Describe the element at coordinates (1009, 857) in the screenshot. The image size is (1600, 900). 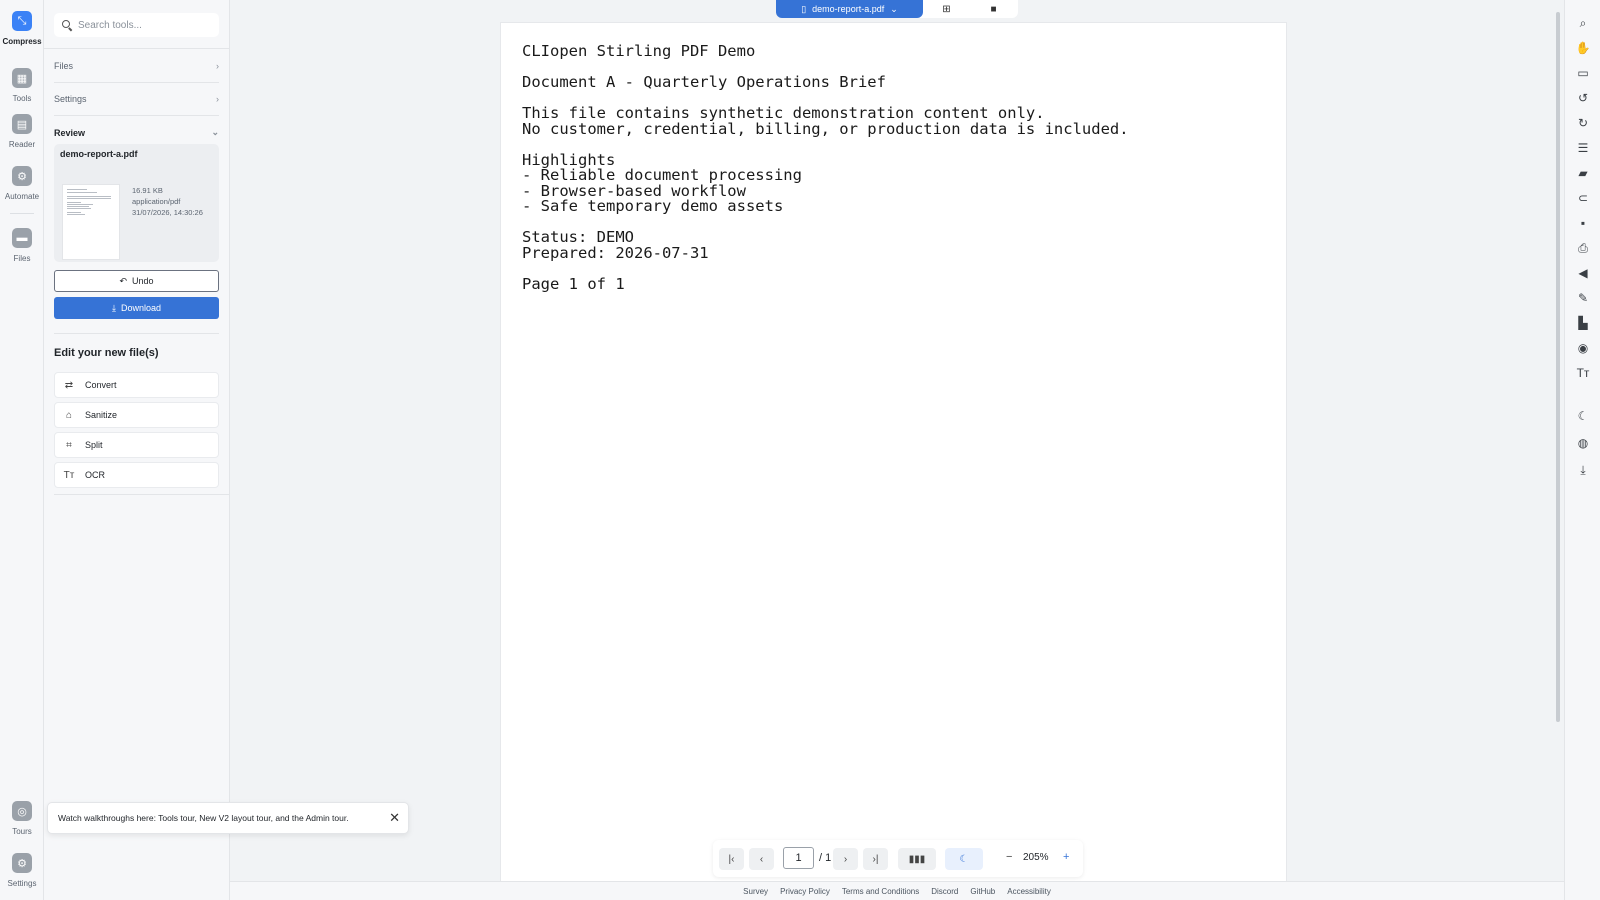
I see `zoom-out-button: −` at that location.